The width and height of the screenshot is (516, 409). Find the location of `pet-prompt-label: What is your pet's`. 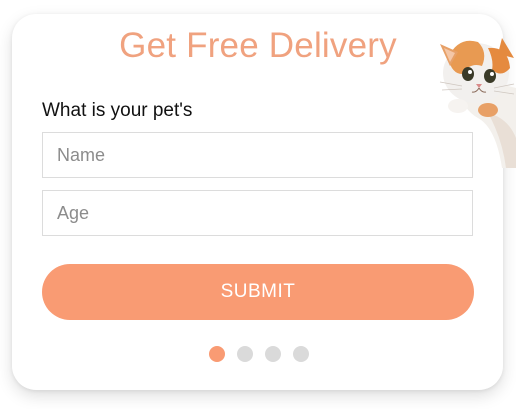

pet-prompt-label: What is your pet's is located at coordinates (117, 110).